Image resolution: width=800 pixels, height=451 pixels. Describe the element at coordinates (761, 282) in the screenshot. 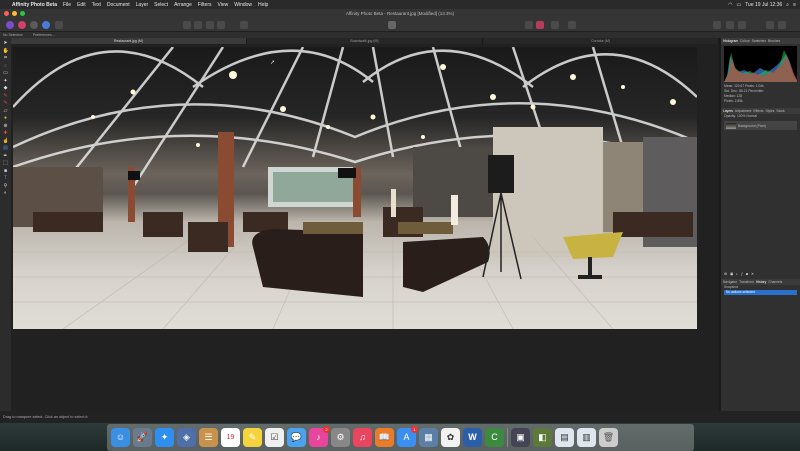

I see `tab-history: History` at that location.